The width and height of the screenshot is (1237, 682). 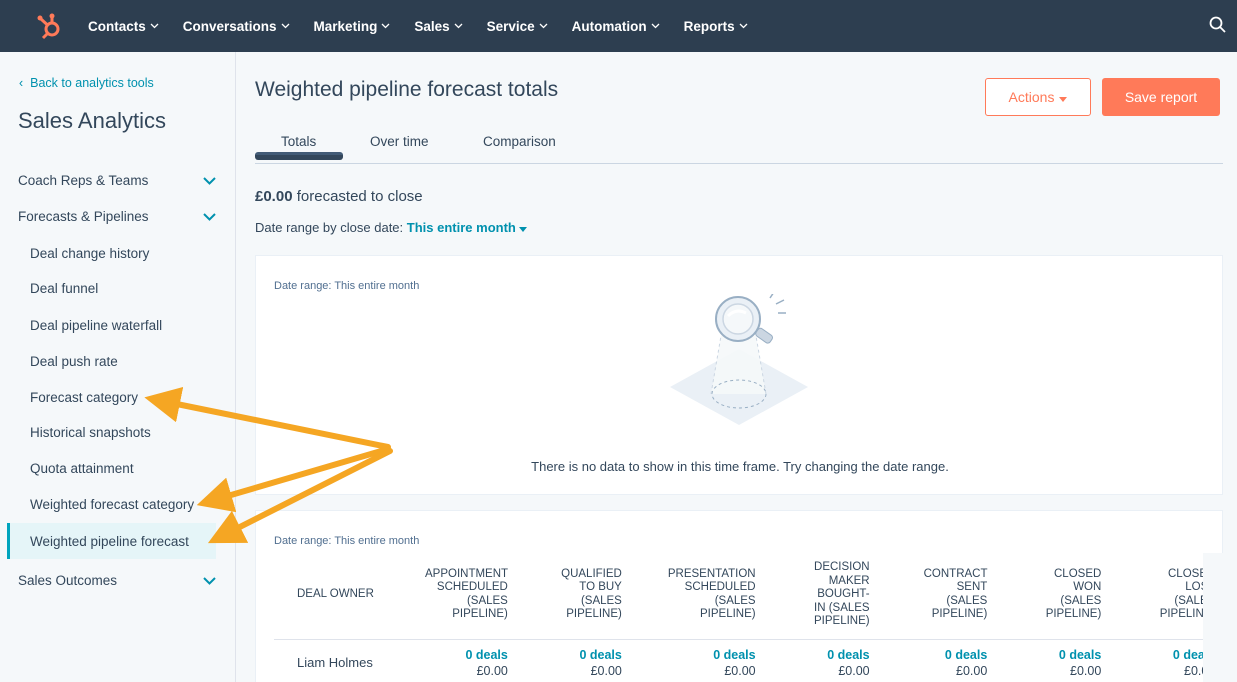 What do you see at coordinates (1050, 598) in the screenshot?
I see `column-header-closed-won: CLOSED WON (SALES PIPELINE)` at bounding box center [1050, 598].